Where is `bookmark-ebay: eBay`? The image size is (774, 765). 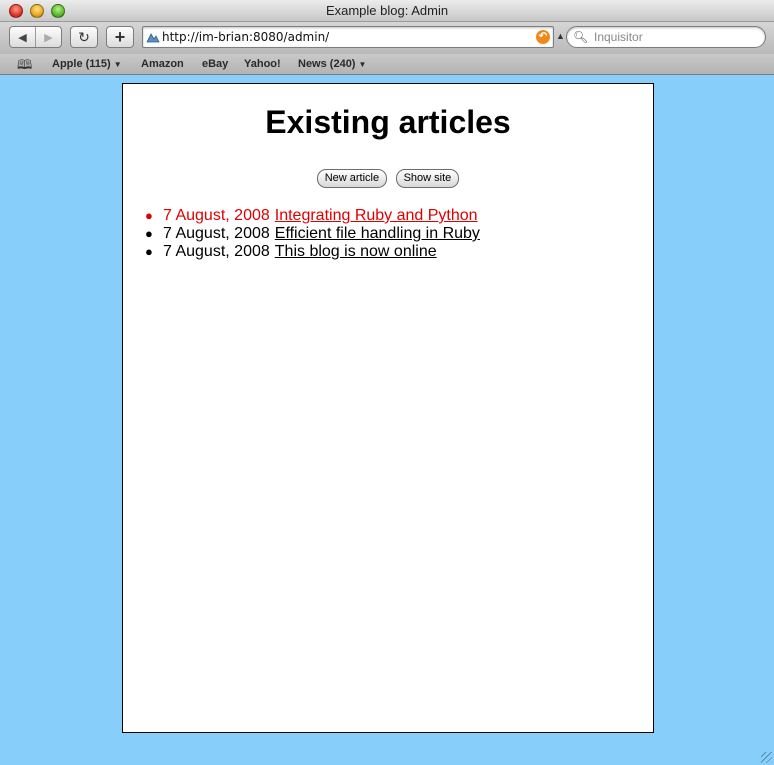 bookmark-ebay: eBay is located at coordinates (215, 64).